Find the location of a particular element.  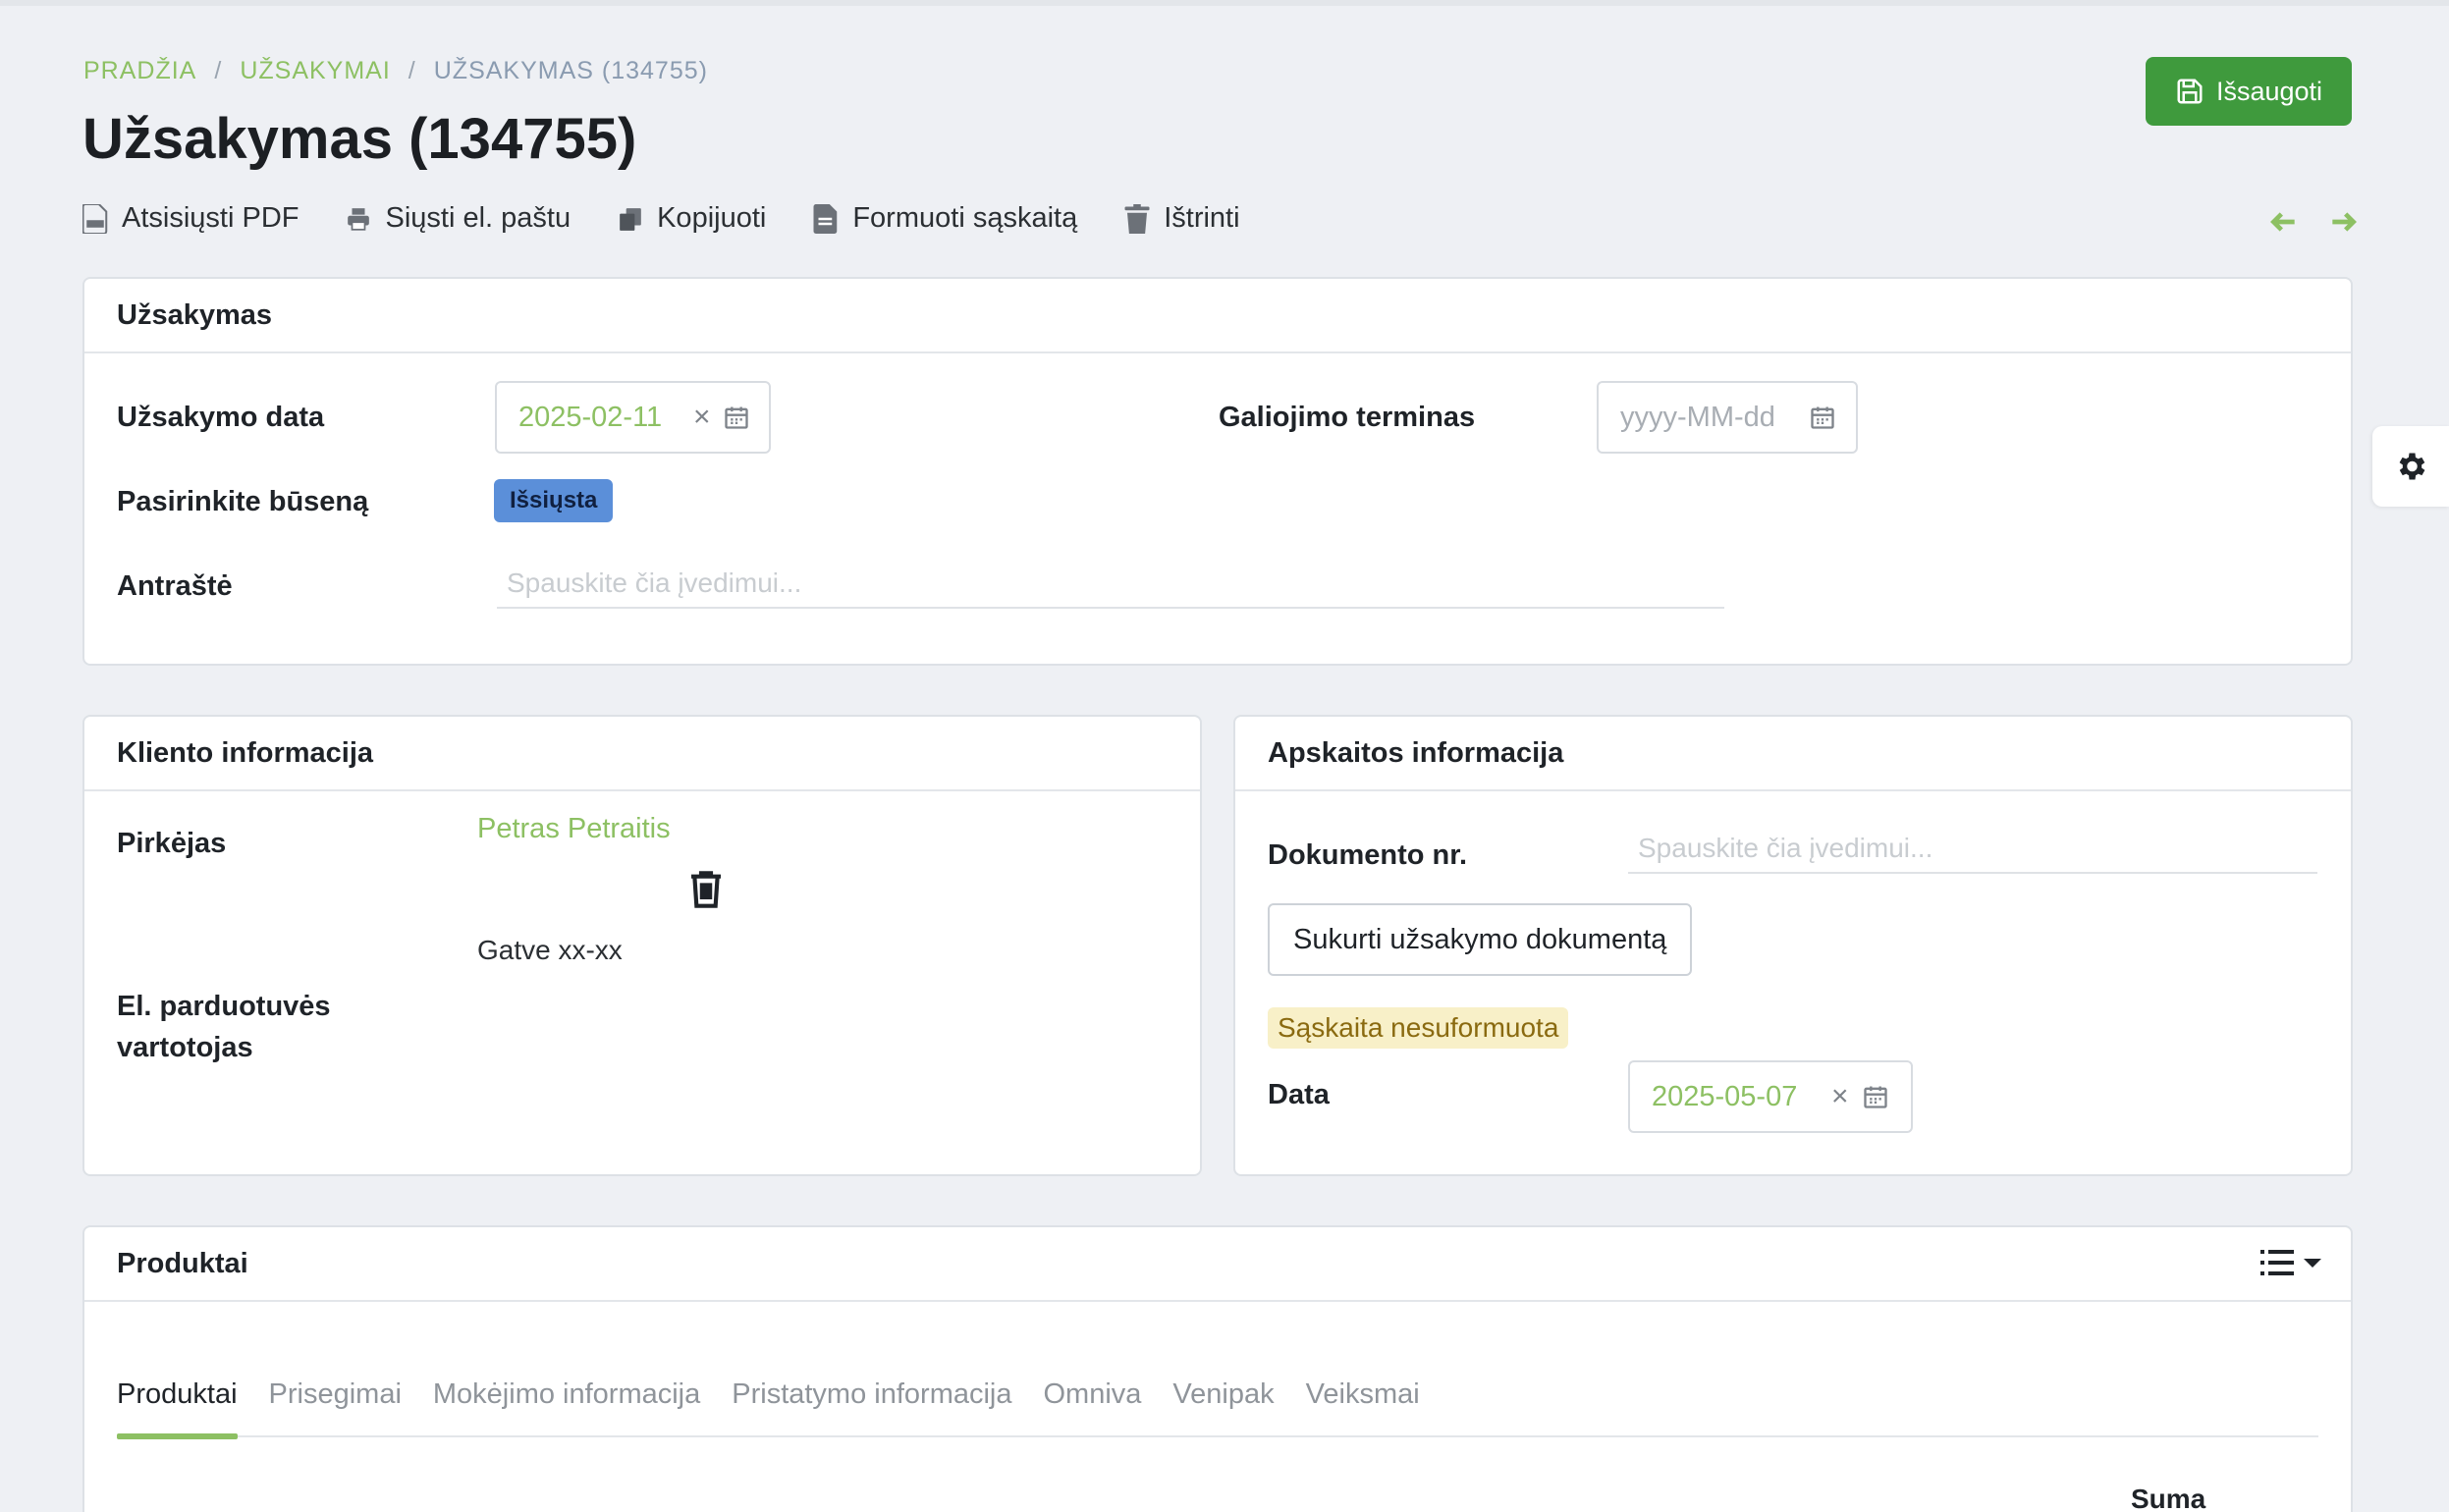

order-date-field: 2025-02-11 × is located at coordinates (633, 418).